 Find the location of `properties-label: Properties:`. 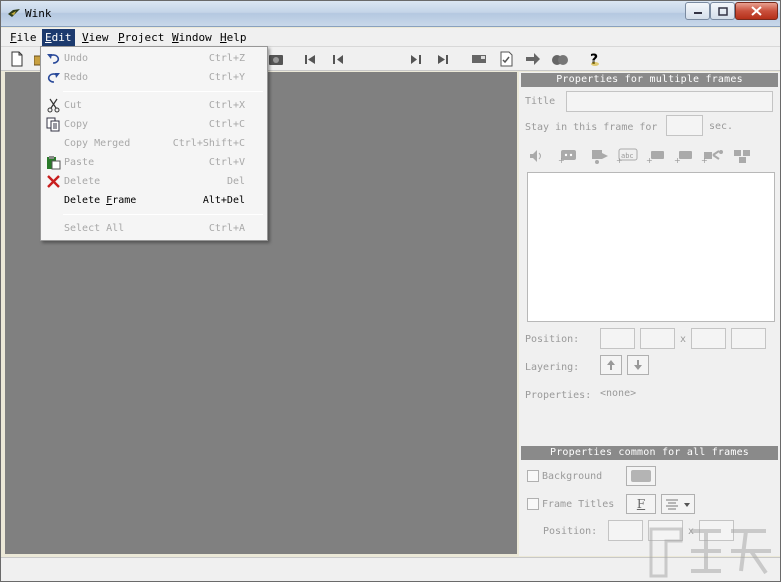

properties-label: Properties: is located at coordinates (558, 395).